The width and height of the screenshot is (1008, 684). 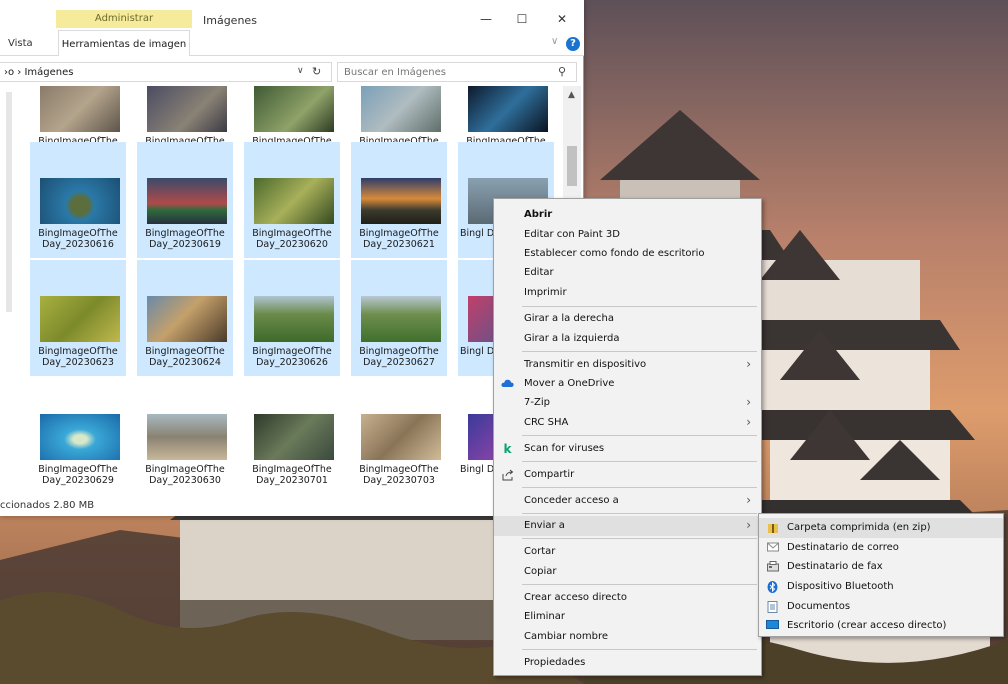 I want to click on file-name: BingImageOfThe Day_20230624, so click(x=185, y=357).